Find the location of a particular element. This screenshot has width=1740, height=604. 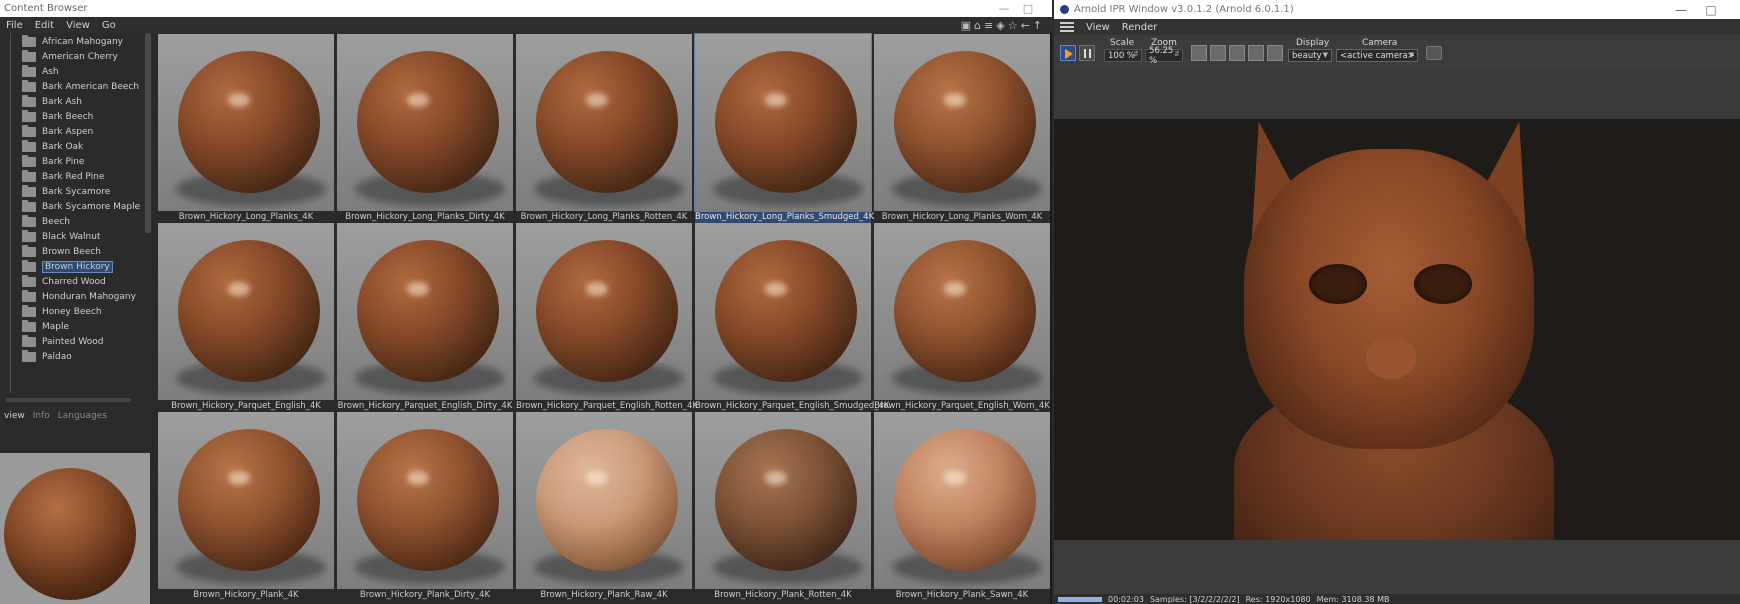

tree-item: Brown Hickory is located at coordinates (67, 267).